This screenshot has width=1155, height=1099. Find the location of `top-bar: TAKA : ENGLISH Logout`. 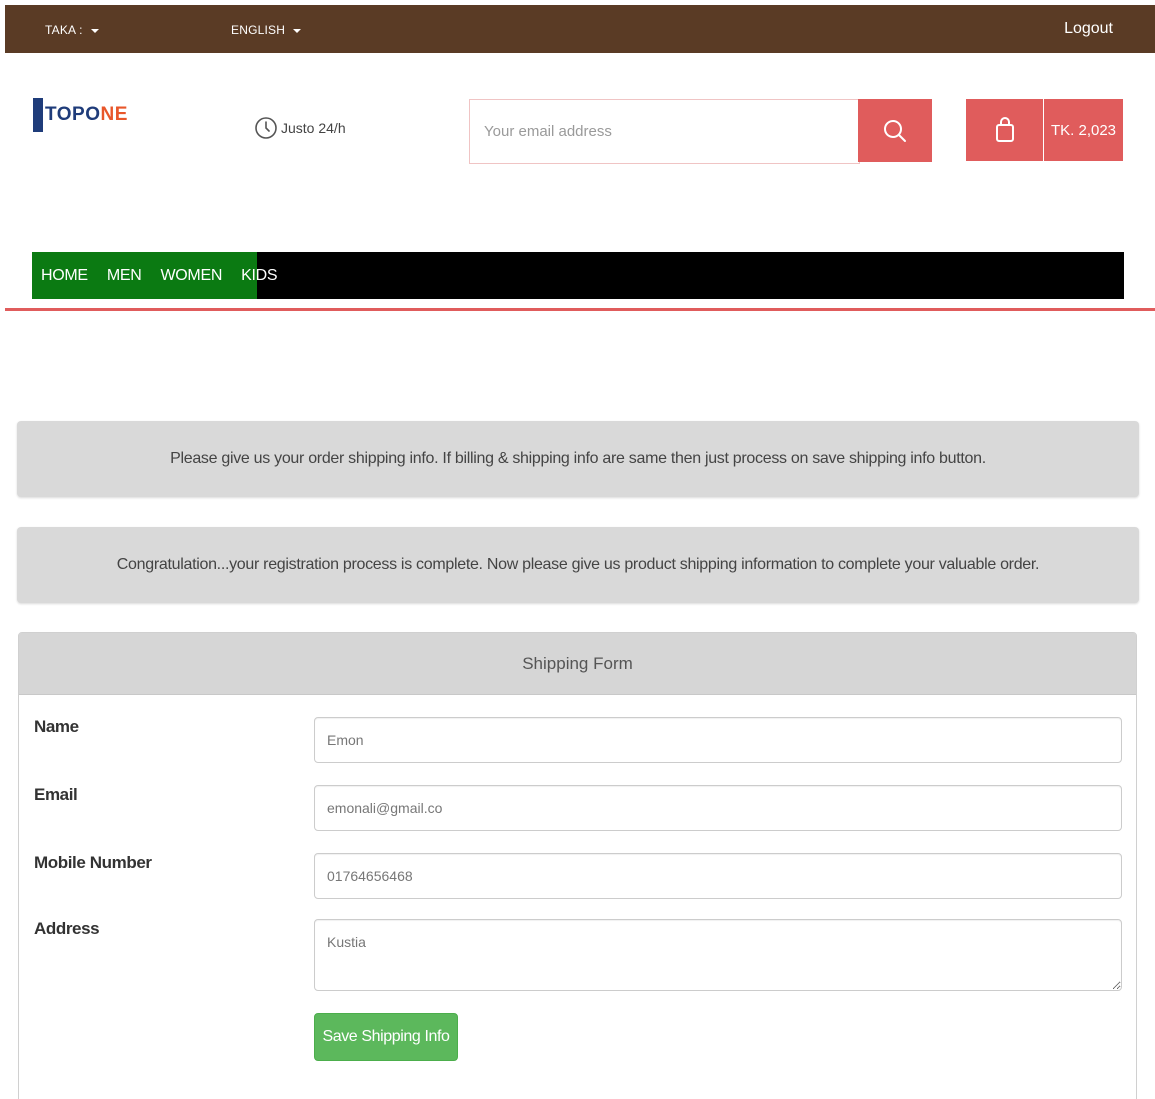

top-bar: TAKA : ENGLISH Logout is located at coordinates (580, 29).